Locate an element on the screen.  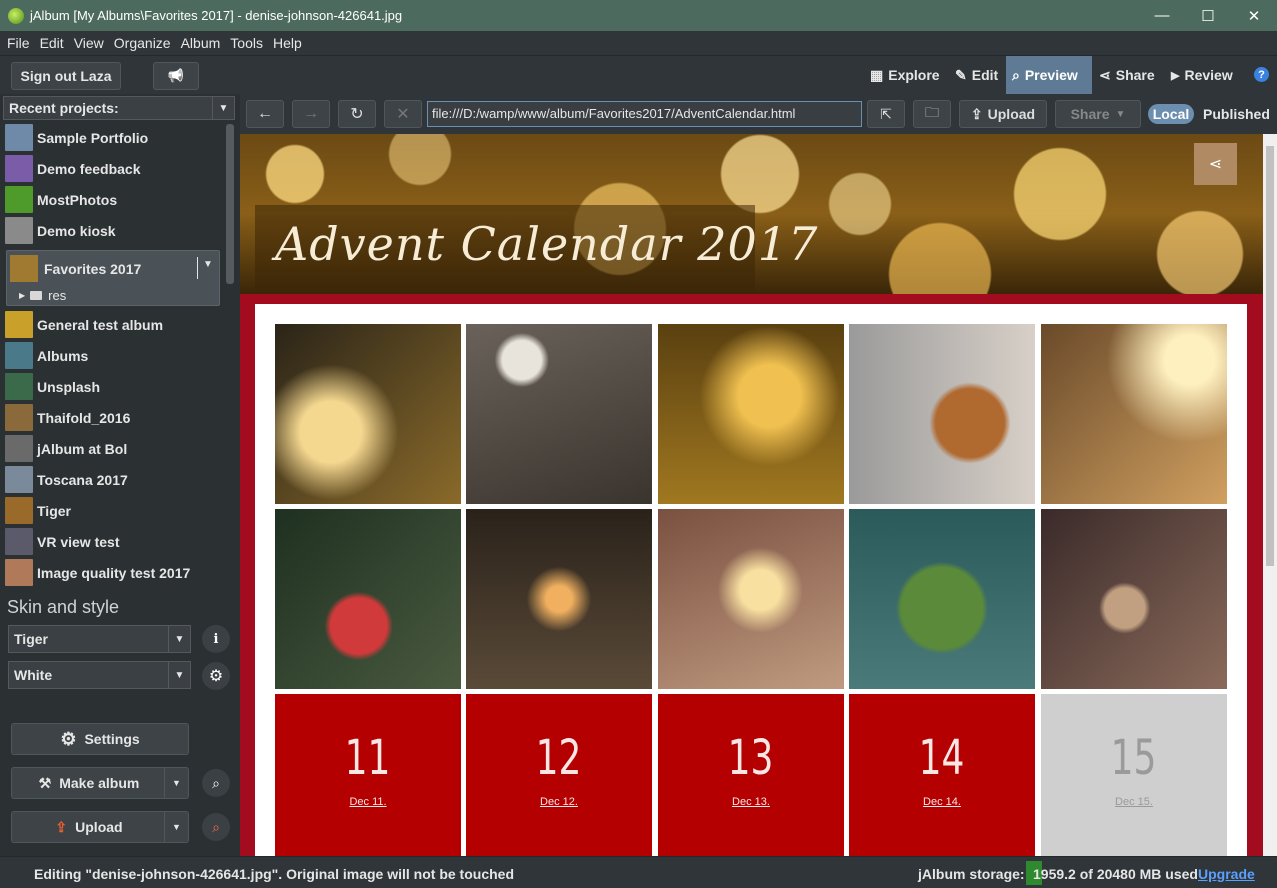
play-icon: ▶ is located at coordinates (1175, 75).